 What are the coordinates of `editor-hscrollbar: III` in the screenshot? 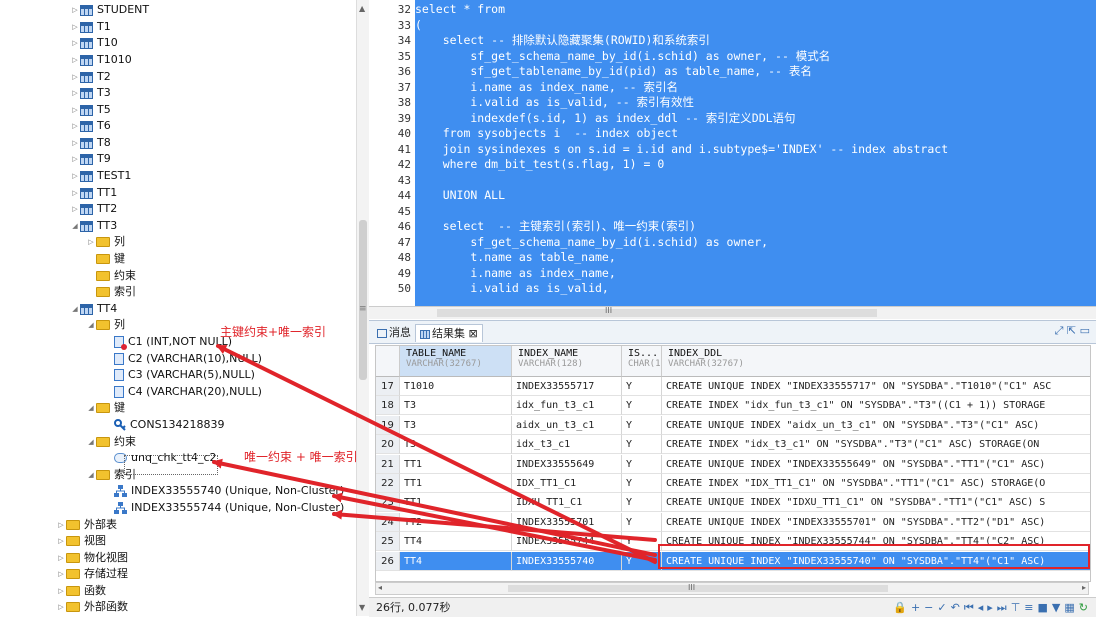 It's located at (732, 312).